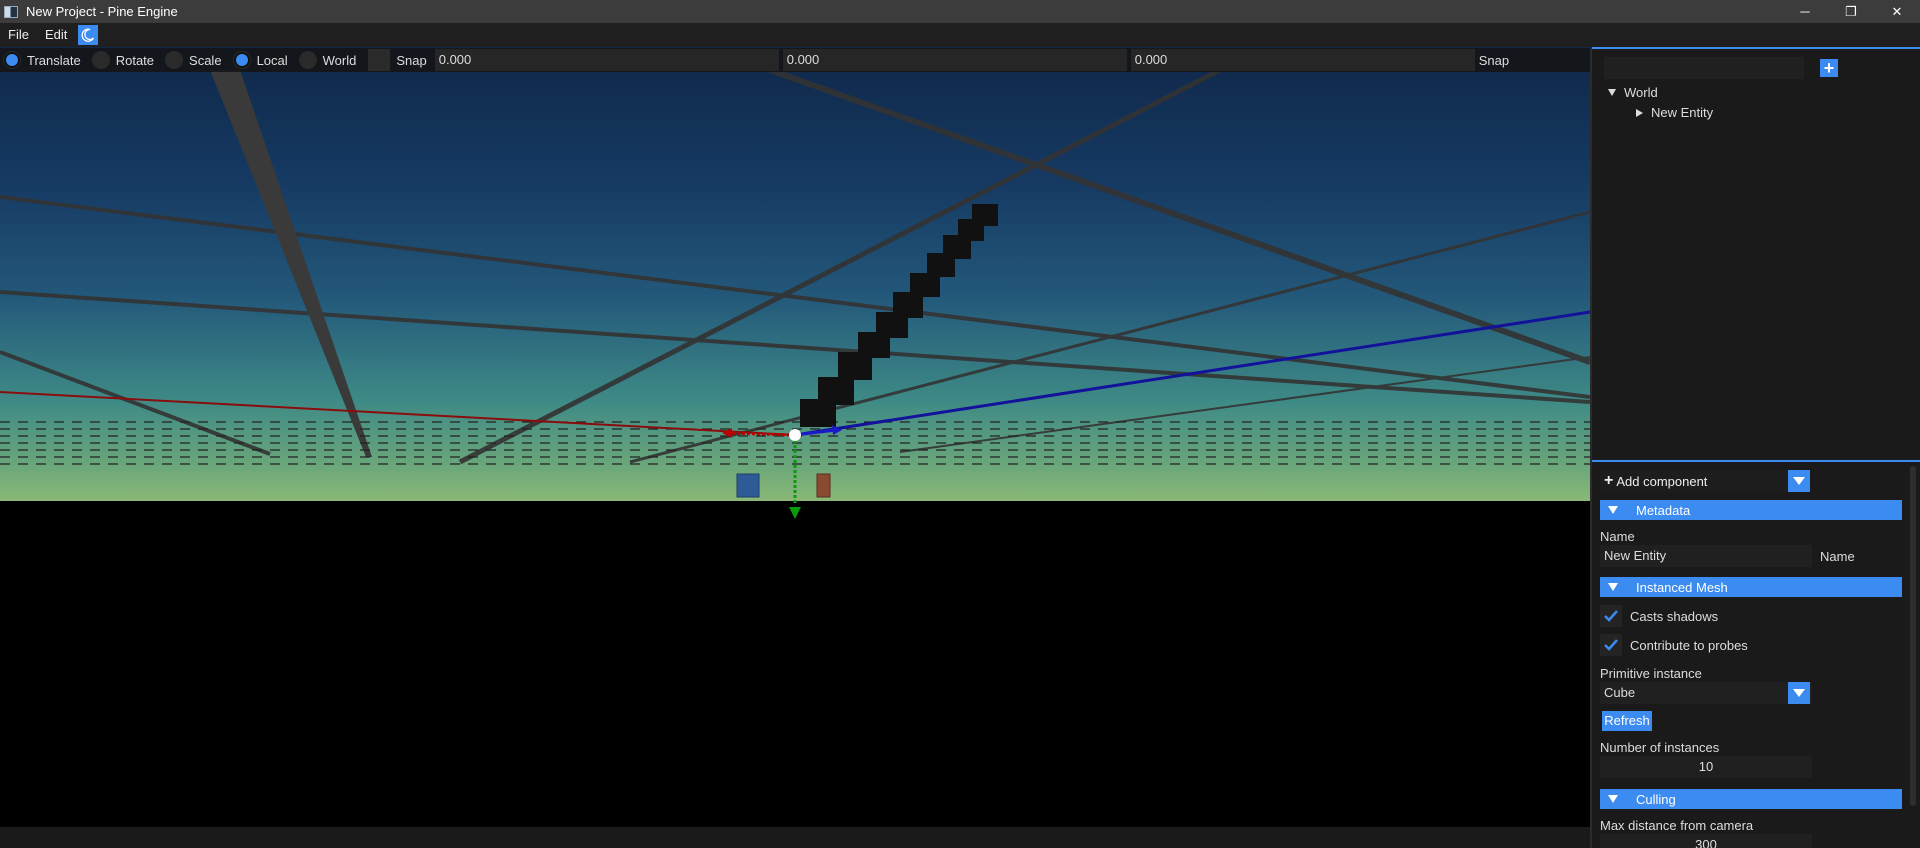 The image size is (1920, 848). Describe the element at coordinates (1663, 510) in the screenshot. I see `metadata-title: Metadata` at that location.